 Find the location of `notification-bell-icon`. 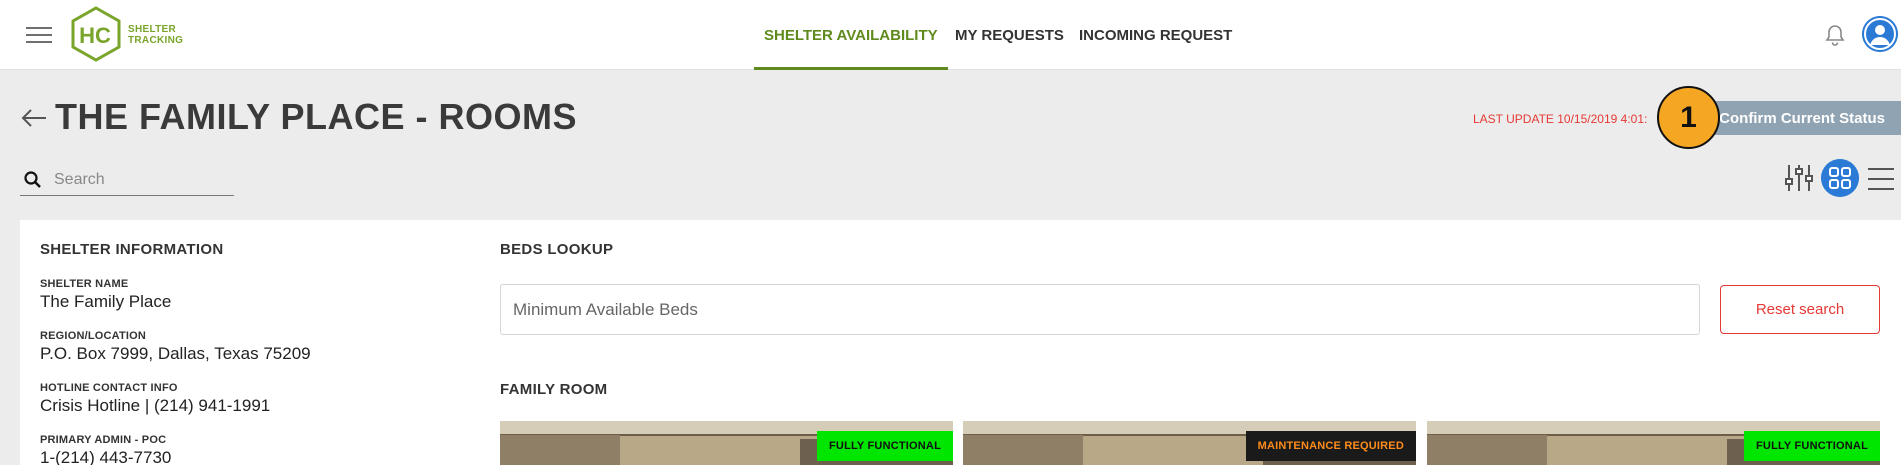

notification-bell-icon is located at coordinates (1835, 35).